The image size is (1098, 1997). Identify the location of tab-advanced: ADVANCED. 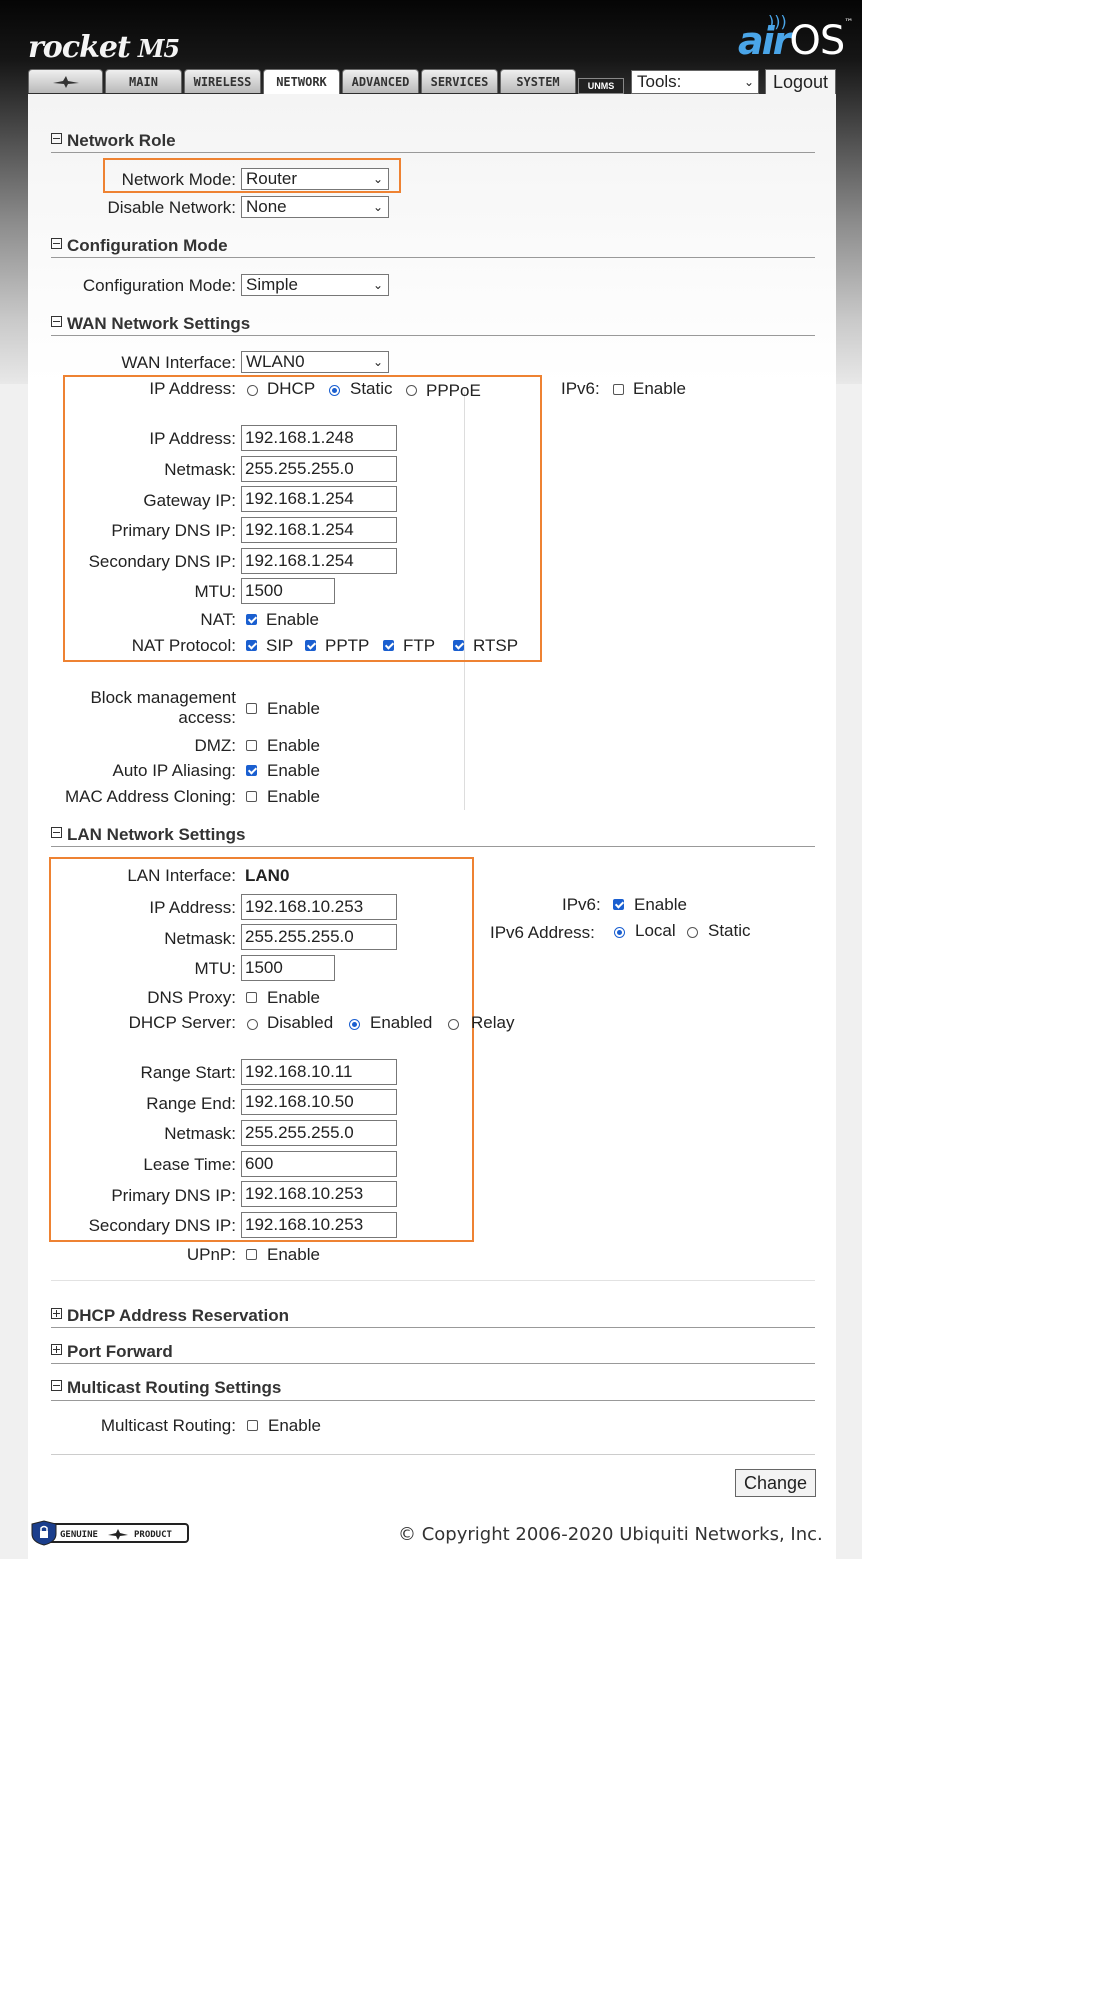
(380, 81).